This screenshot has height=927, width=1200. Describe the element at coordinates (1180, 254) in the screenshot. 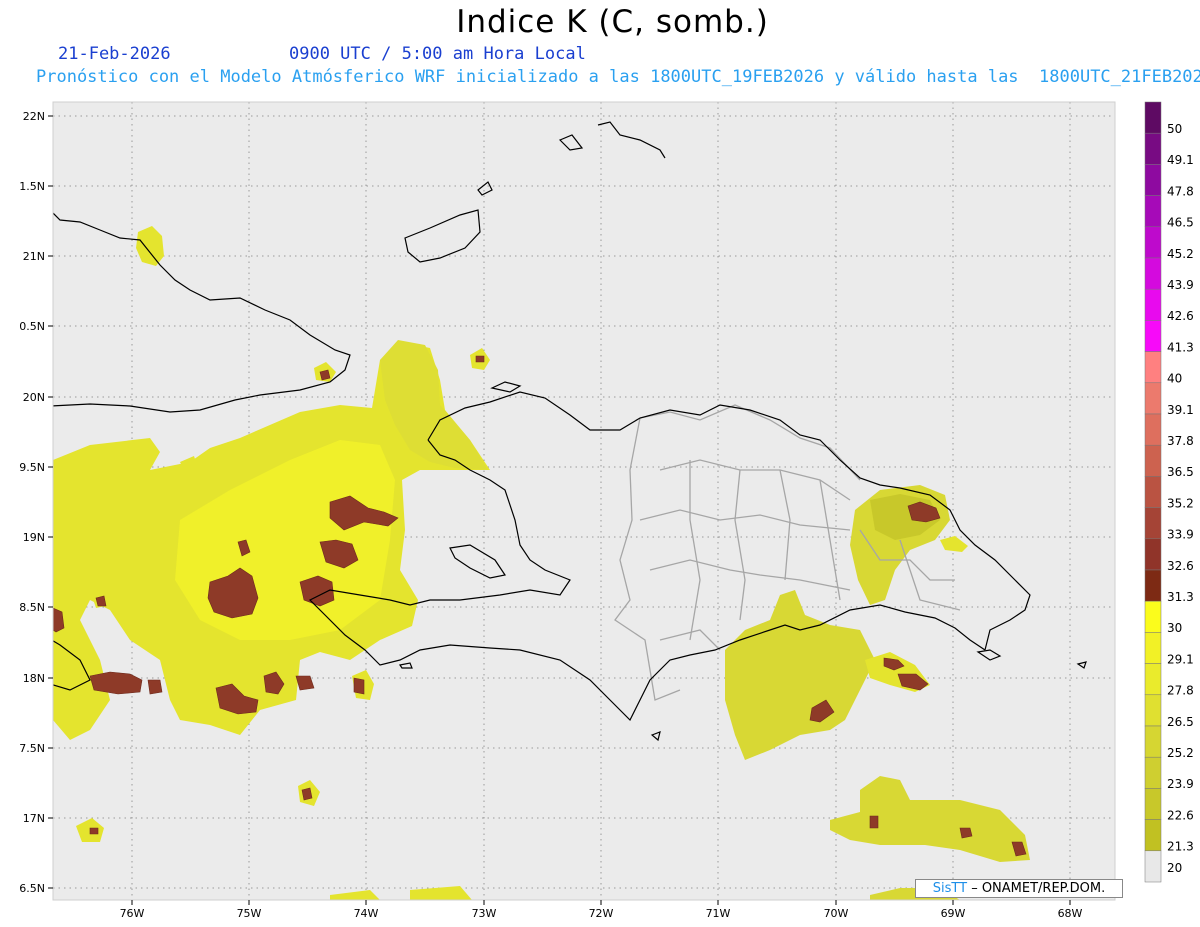

I see `colorbar-label: 45.2` at that location.